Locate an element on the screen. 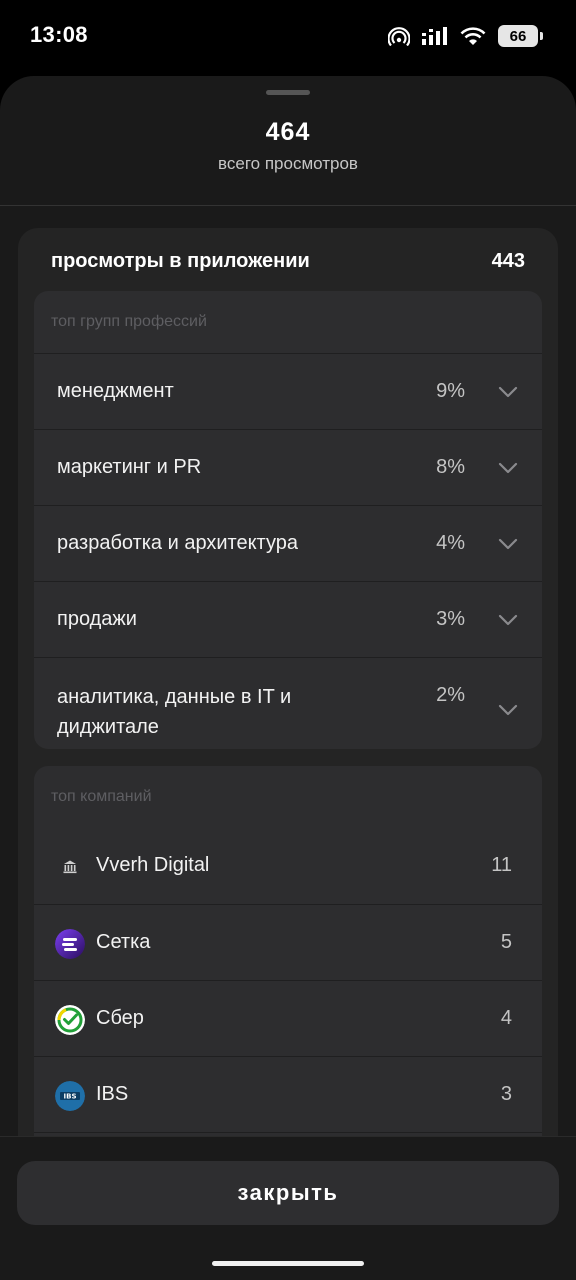  profession-name: менеджмент is located at coordinates (115, 391).